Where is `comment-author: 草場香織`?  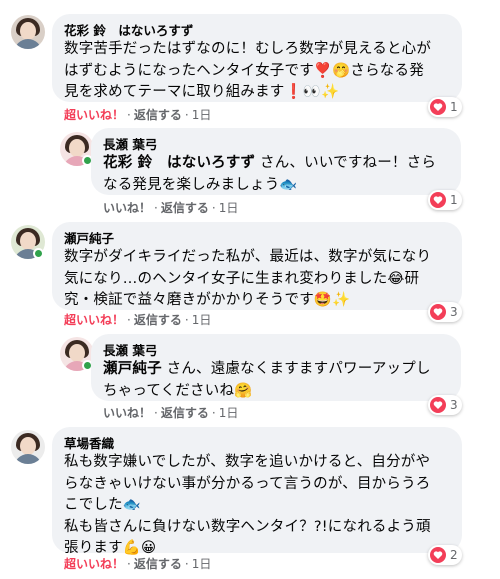 comment-author: 草場香織 is located at coordinates (257, 443).